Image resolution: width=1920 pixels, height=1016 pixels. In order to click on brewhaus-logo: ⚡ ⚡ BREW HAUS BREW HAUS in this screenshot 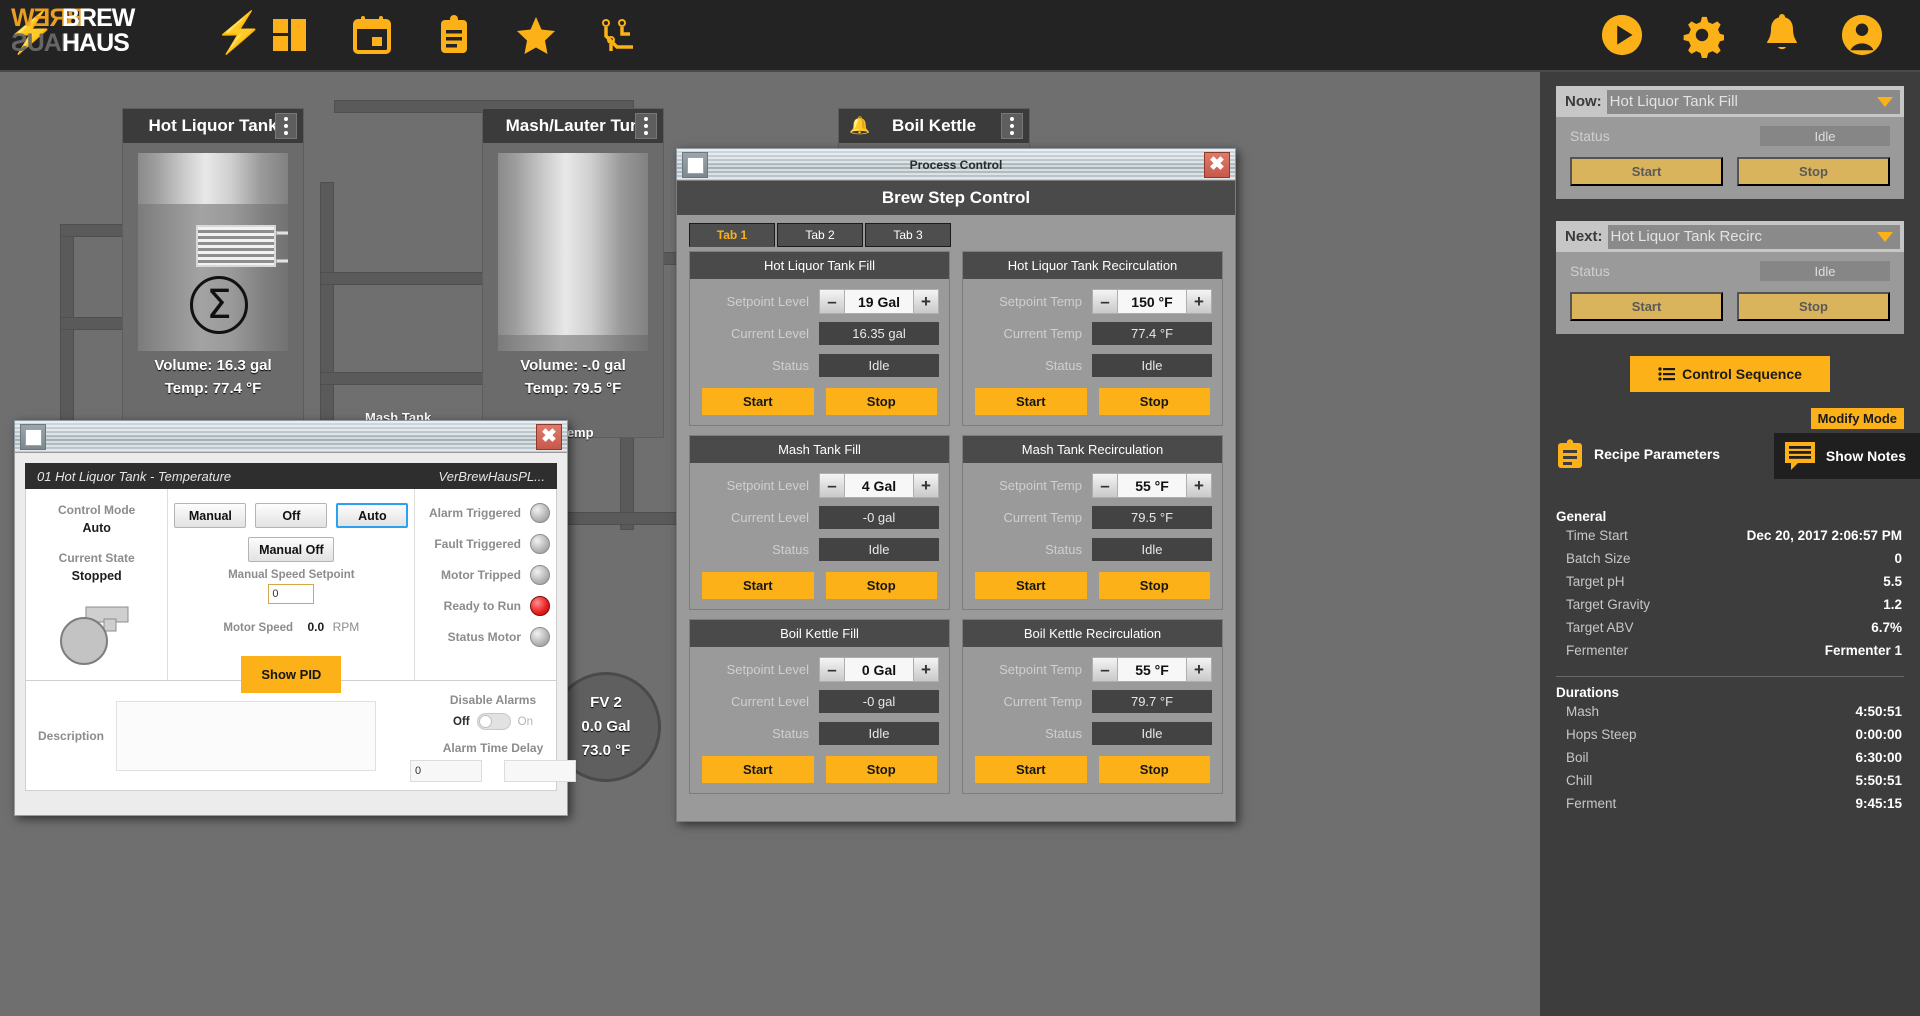, I will do `click(134, 35)`.